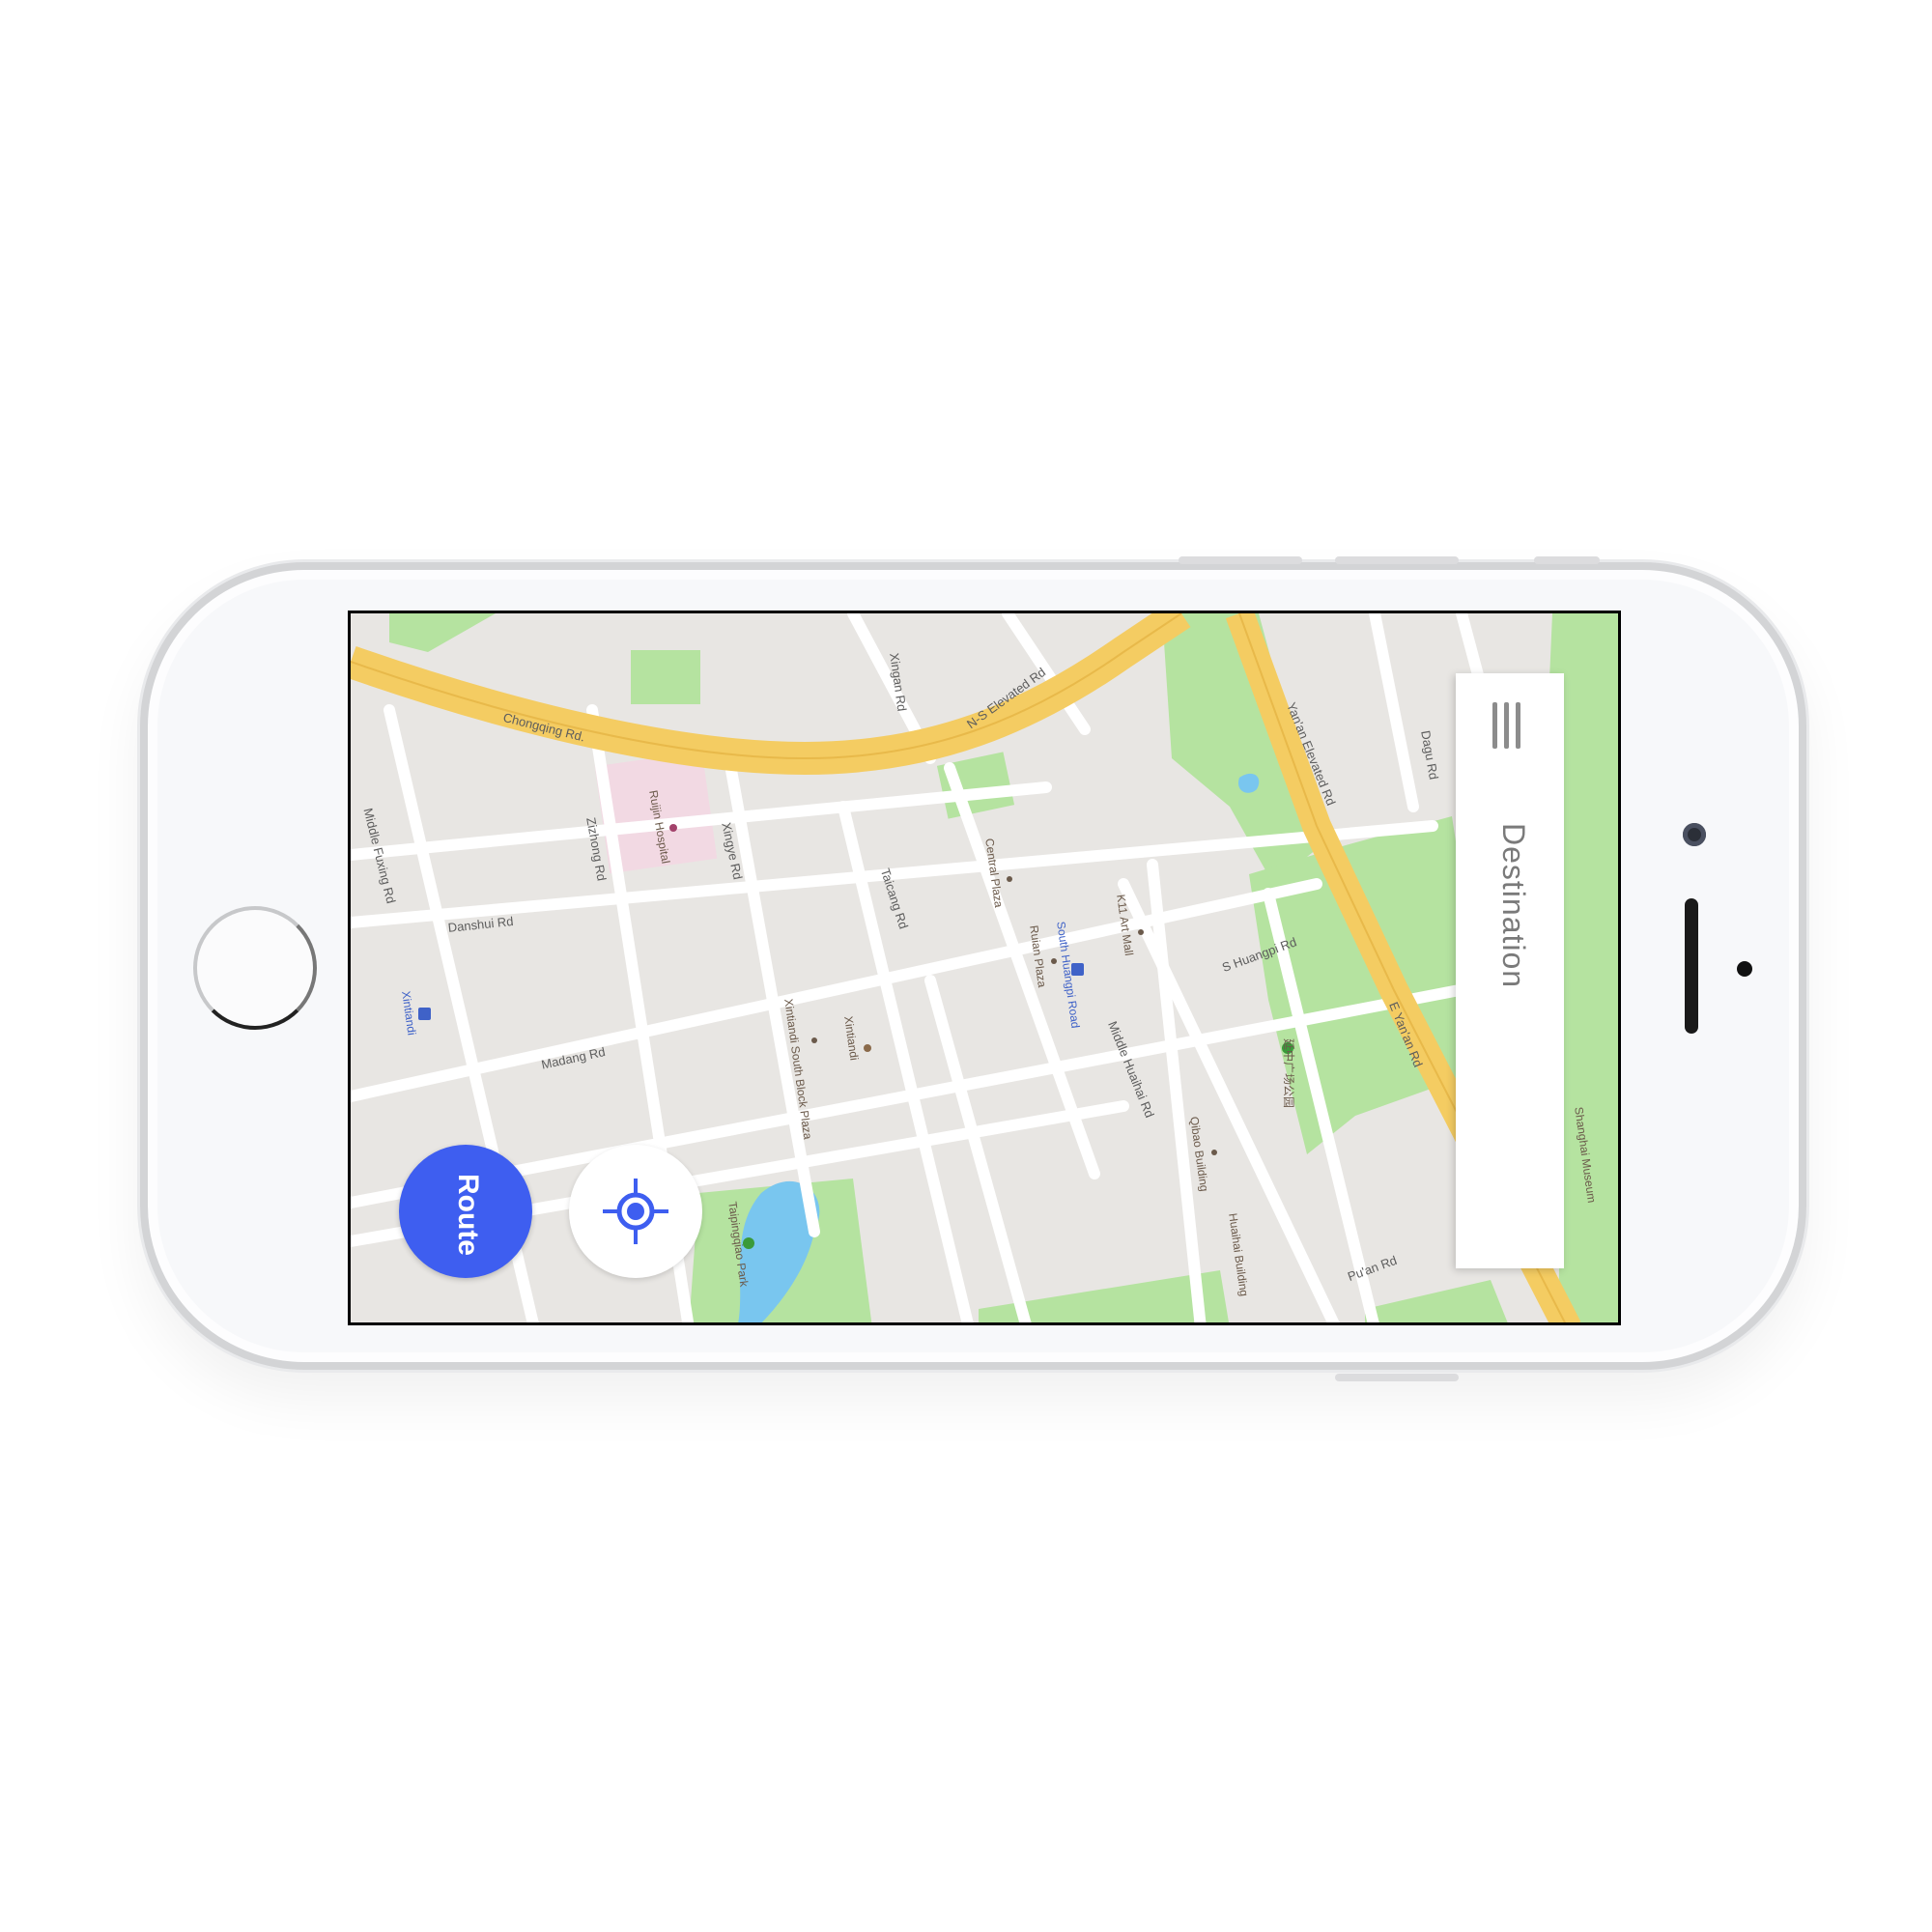  What do you see at coordinates (255, 968) in the screenshot?
I see `home-button` at bounding box center [255, 968].